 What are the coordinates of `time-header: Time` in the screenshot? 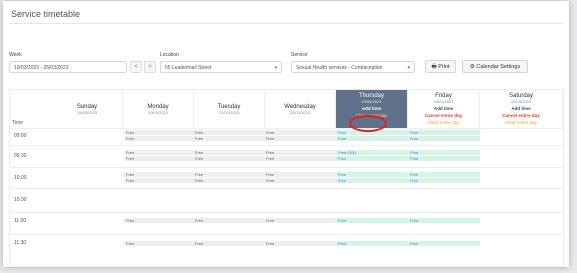 It's located at (17, 123).